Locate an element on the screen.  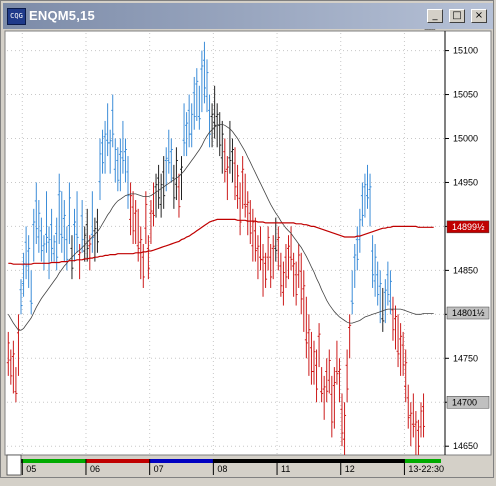
minimize-icon: _ is located at coordinates (435, 16).